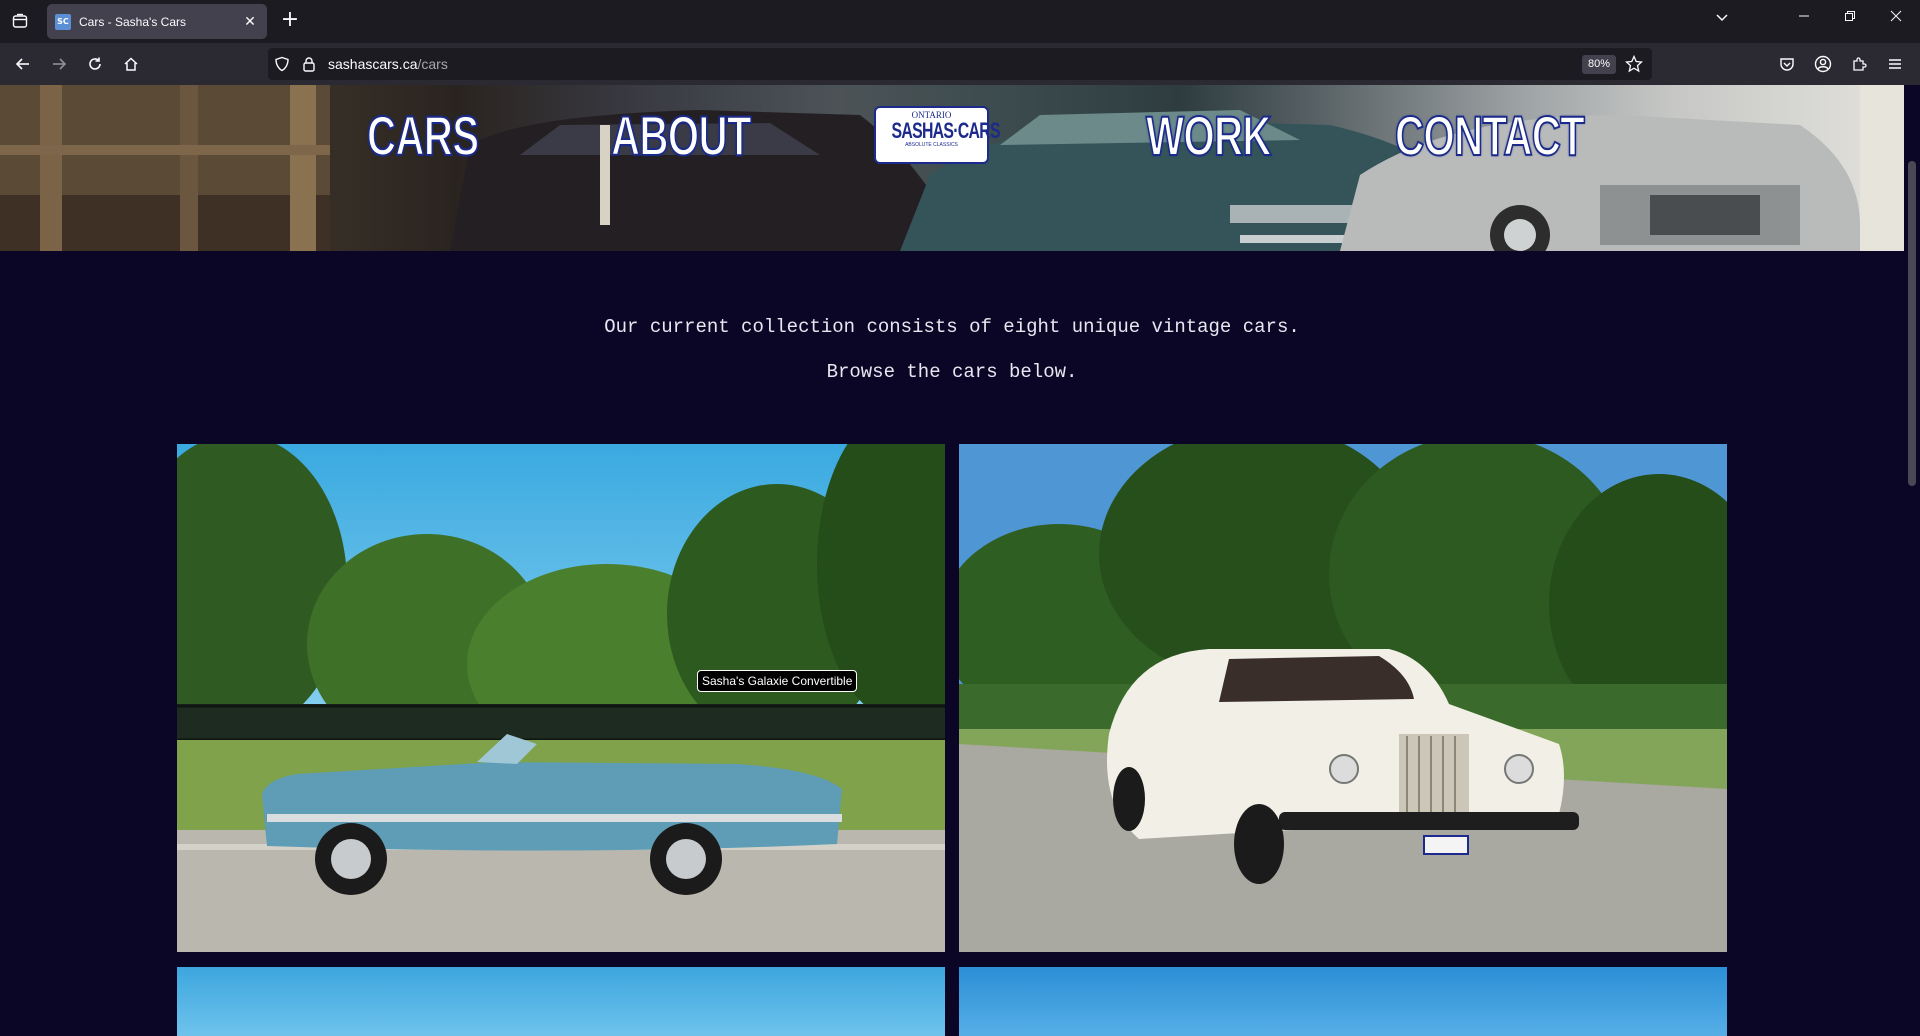  I want to click on favicon-icon: SC, so click(63, 21).